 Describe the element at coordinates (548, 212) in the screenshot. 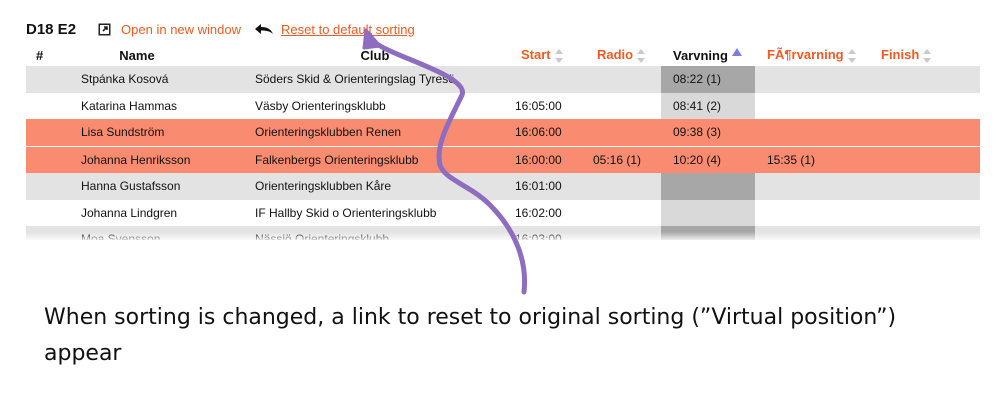

I see `cell-start: 16:02:00` at that location.